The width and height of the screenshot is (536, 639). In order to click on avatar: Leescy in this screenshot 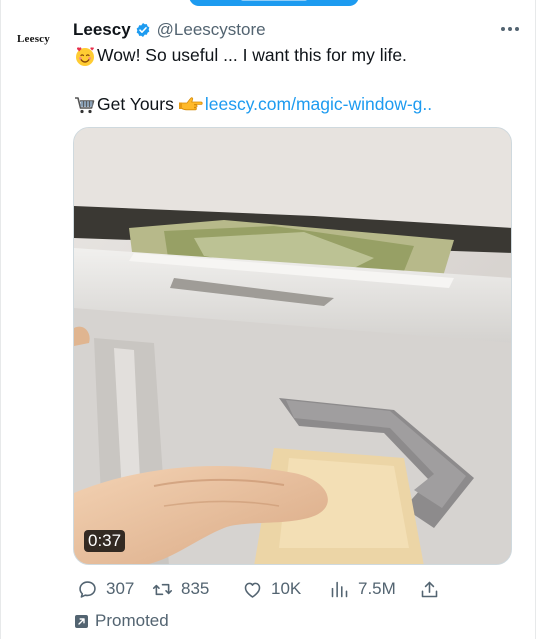, I will do `click(41, 39)`.